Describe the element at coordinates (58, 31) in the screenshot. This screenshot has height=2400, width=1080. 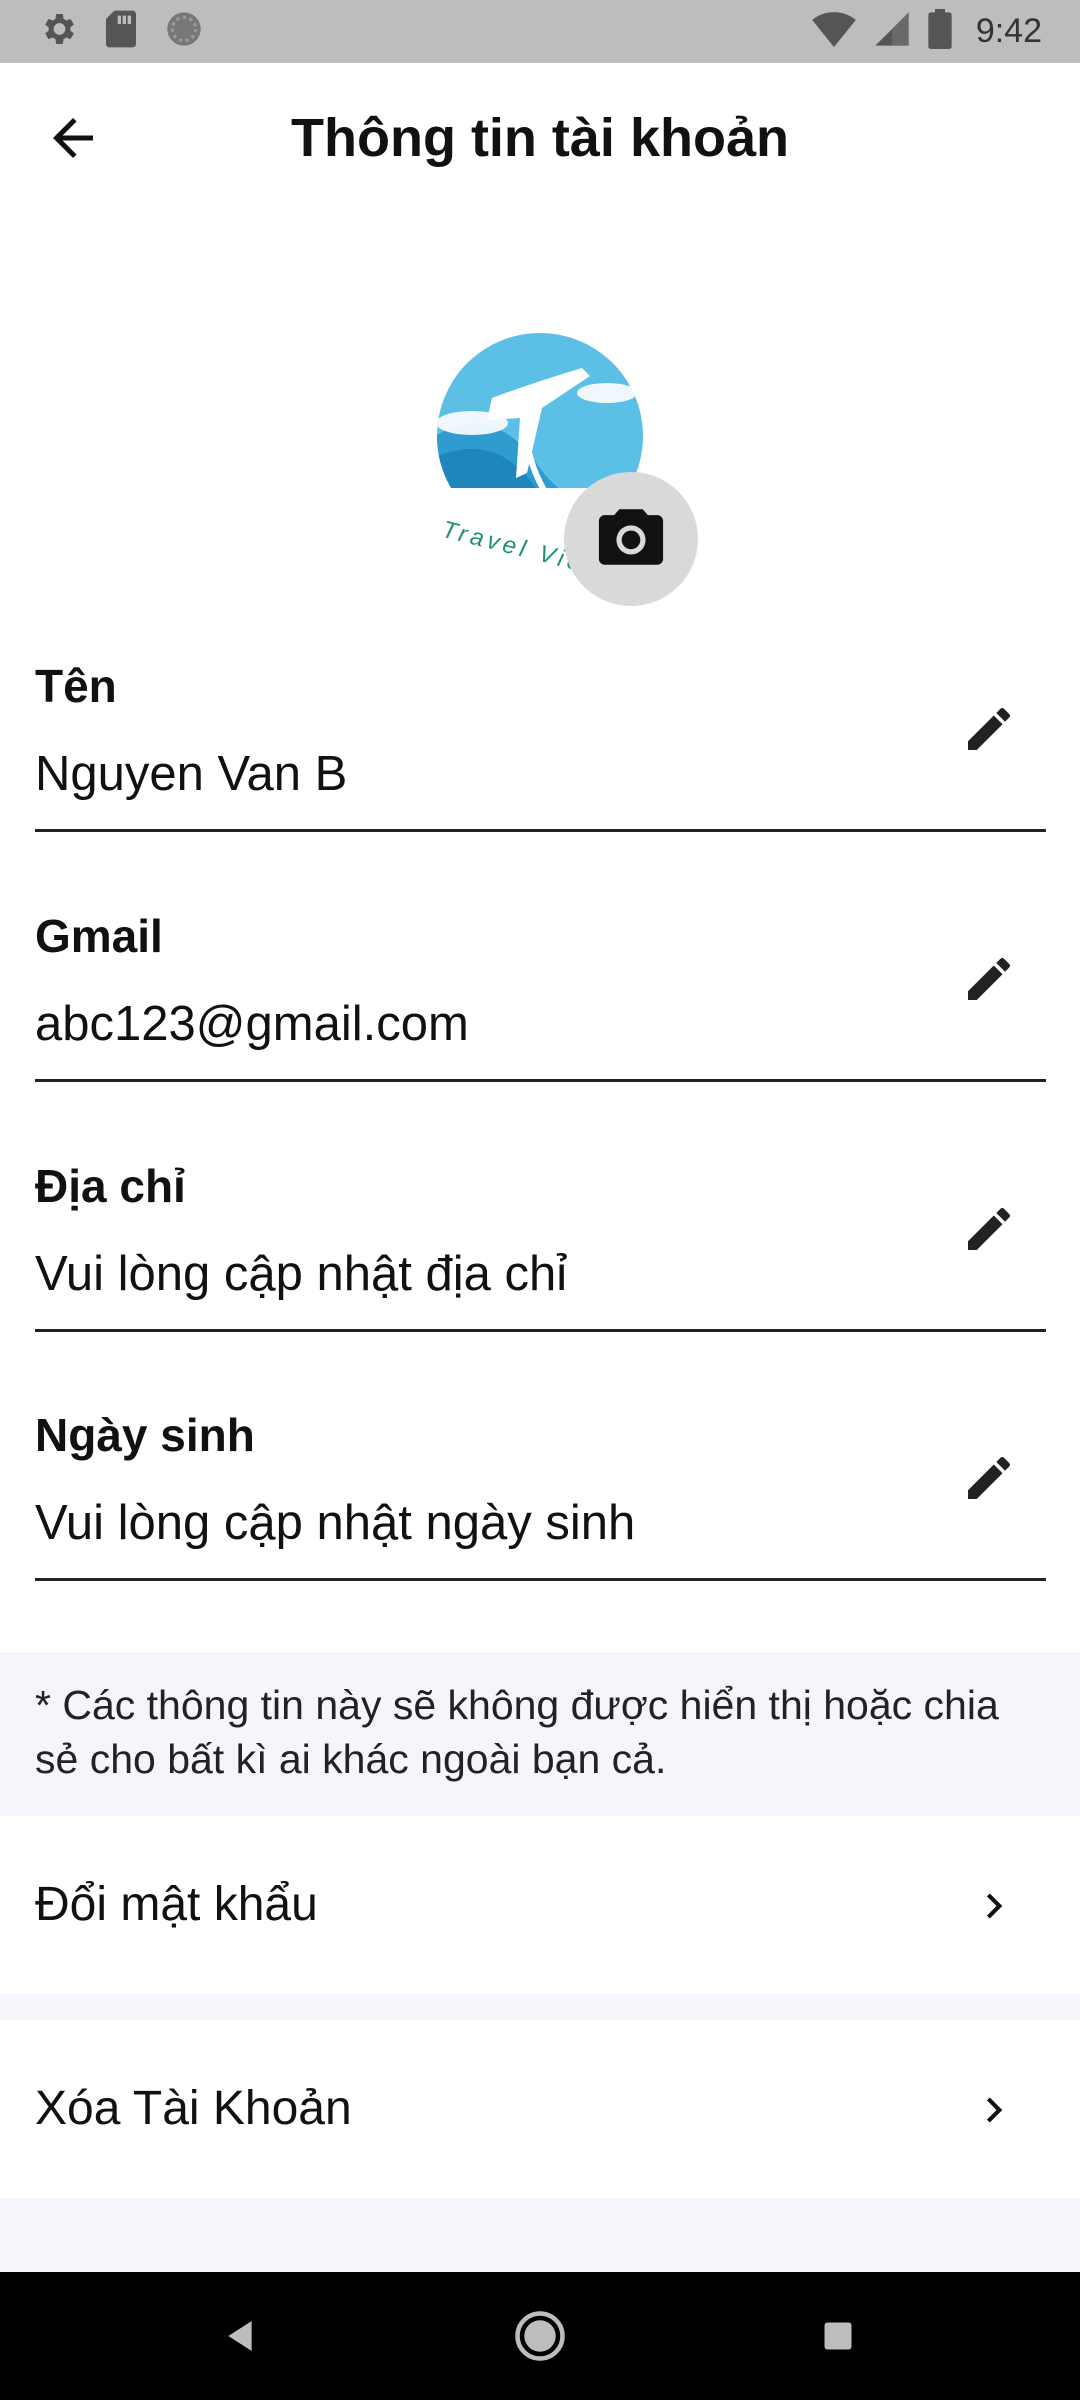
I see `settings-icon` at that location.